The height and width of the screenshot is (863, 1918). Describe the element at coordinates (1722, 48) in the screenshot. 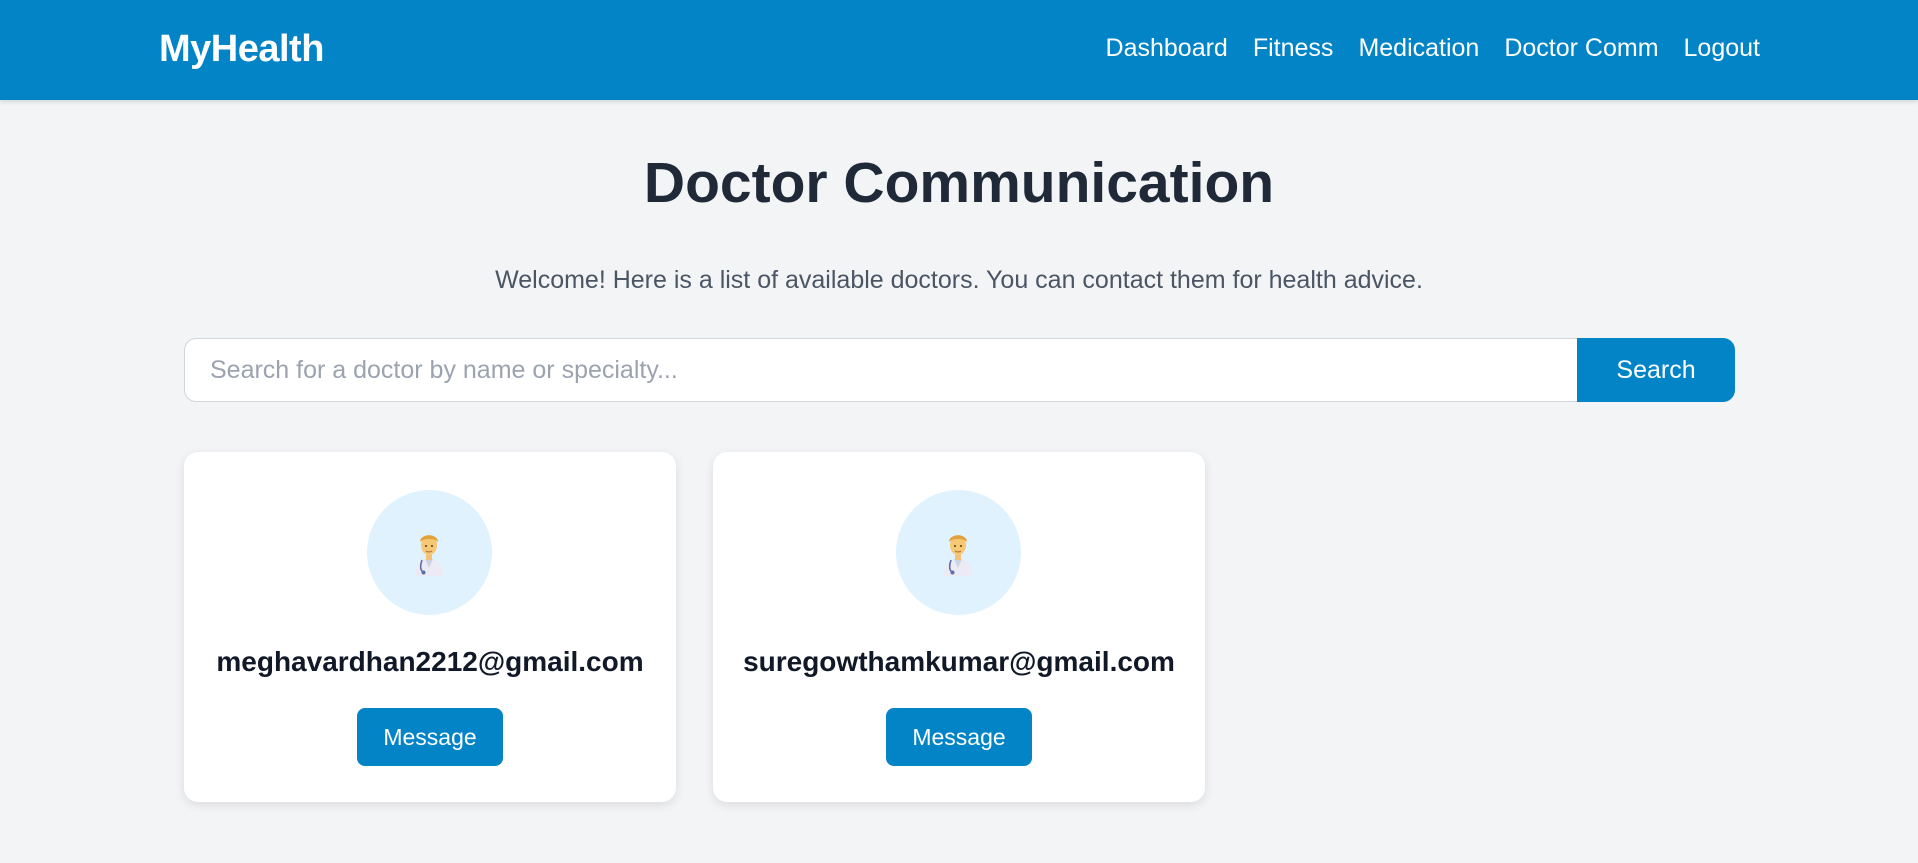

I see `nav-link-logout: Logout` at that location.